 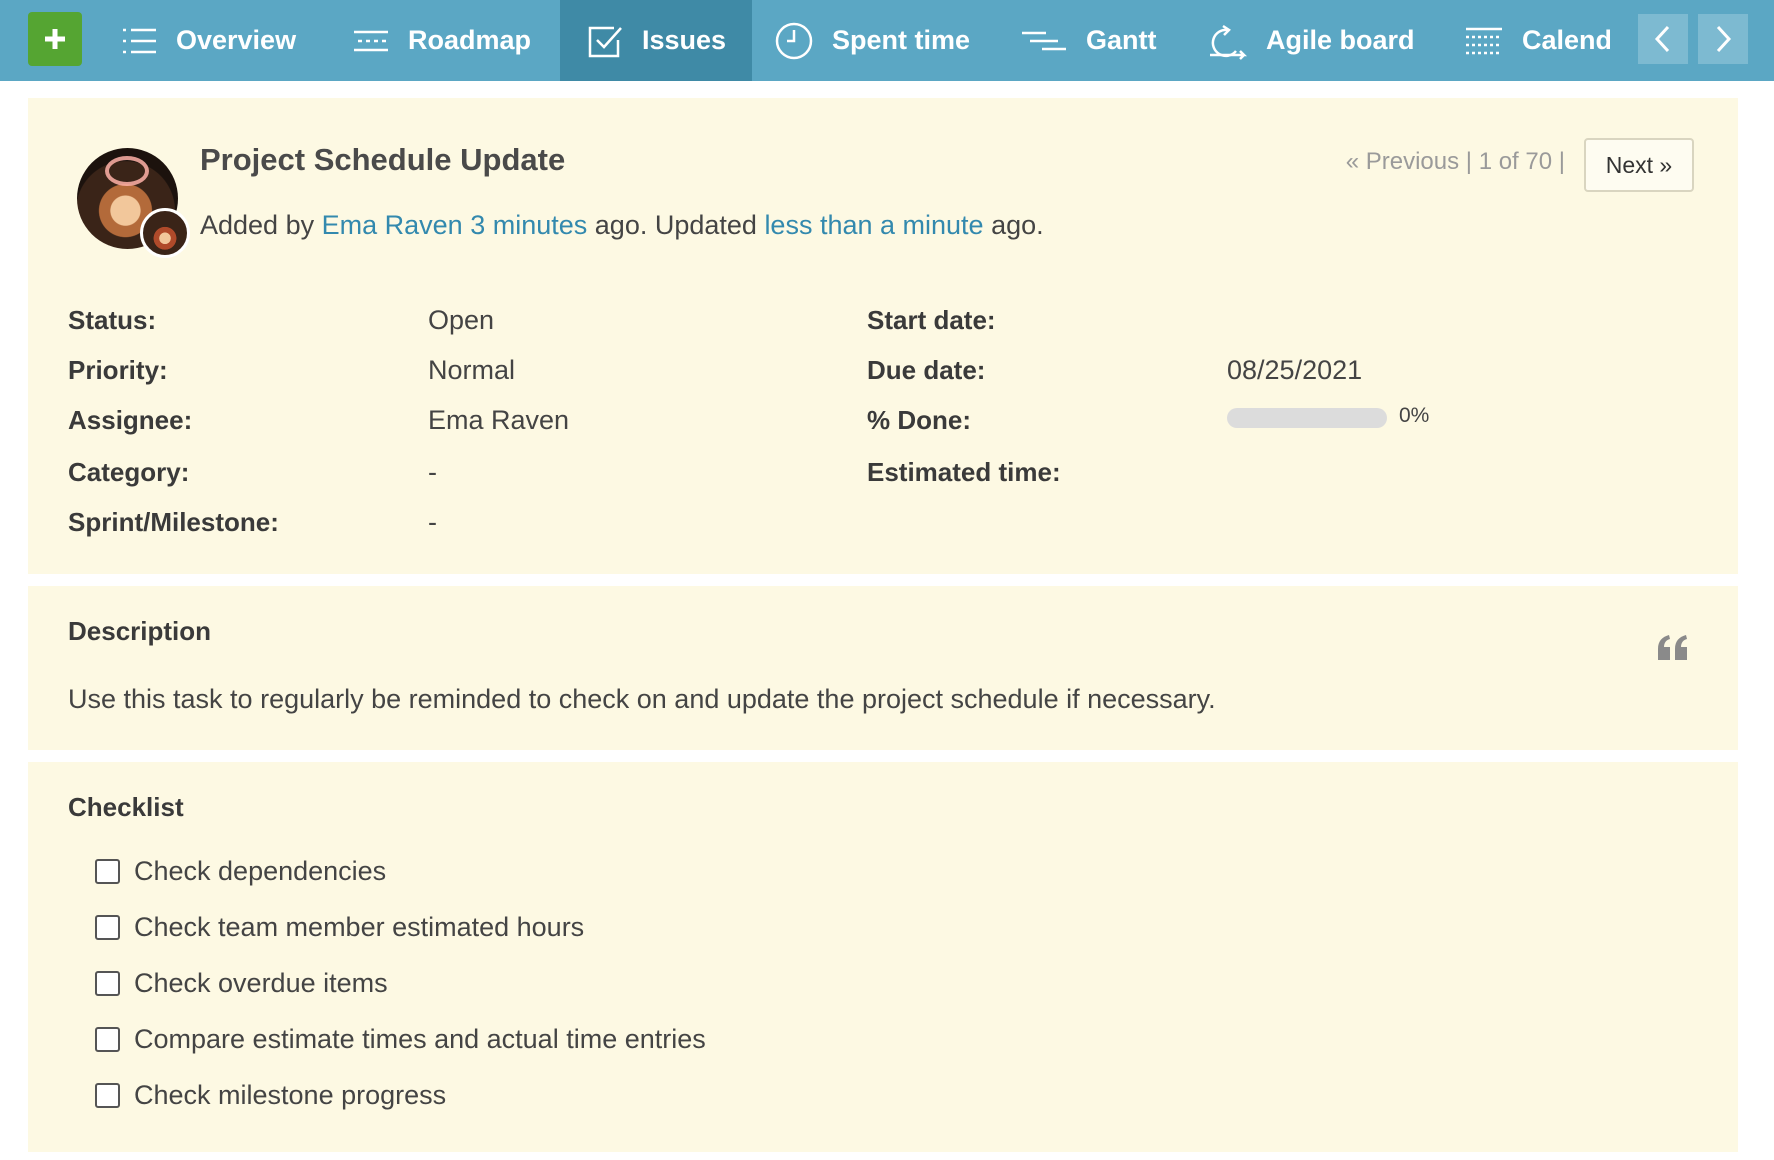 What do you see at coordinates (261, 983) in the screenshot?
I see `checklist-item-label: Check overdue items` at bounding box center [261, 983].